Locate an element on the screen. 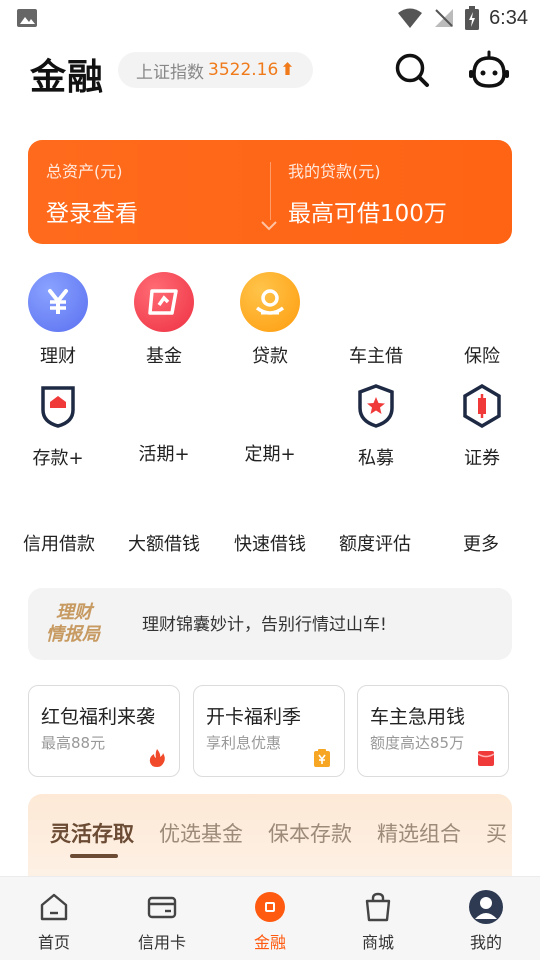 This screenshot has width=540, height=960. wealth-news-banner: 理财 情报局 理财锦囊妙计，告别行情过山车! is located at coordinates (270, 624).